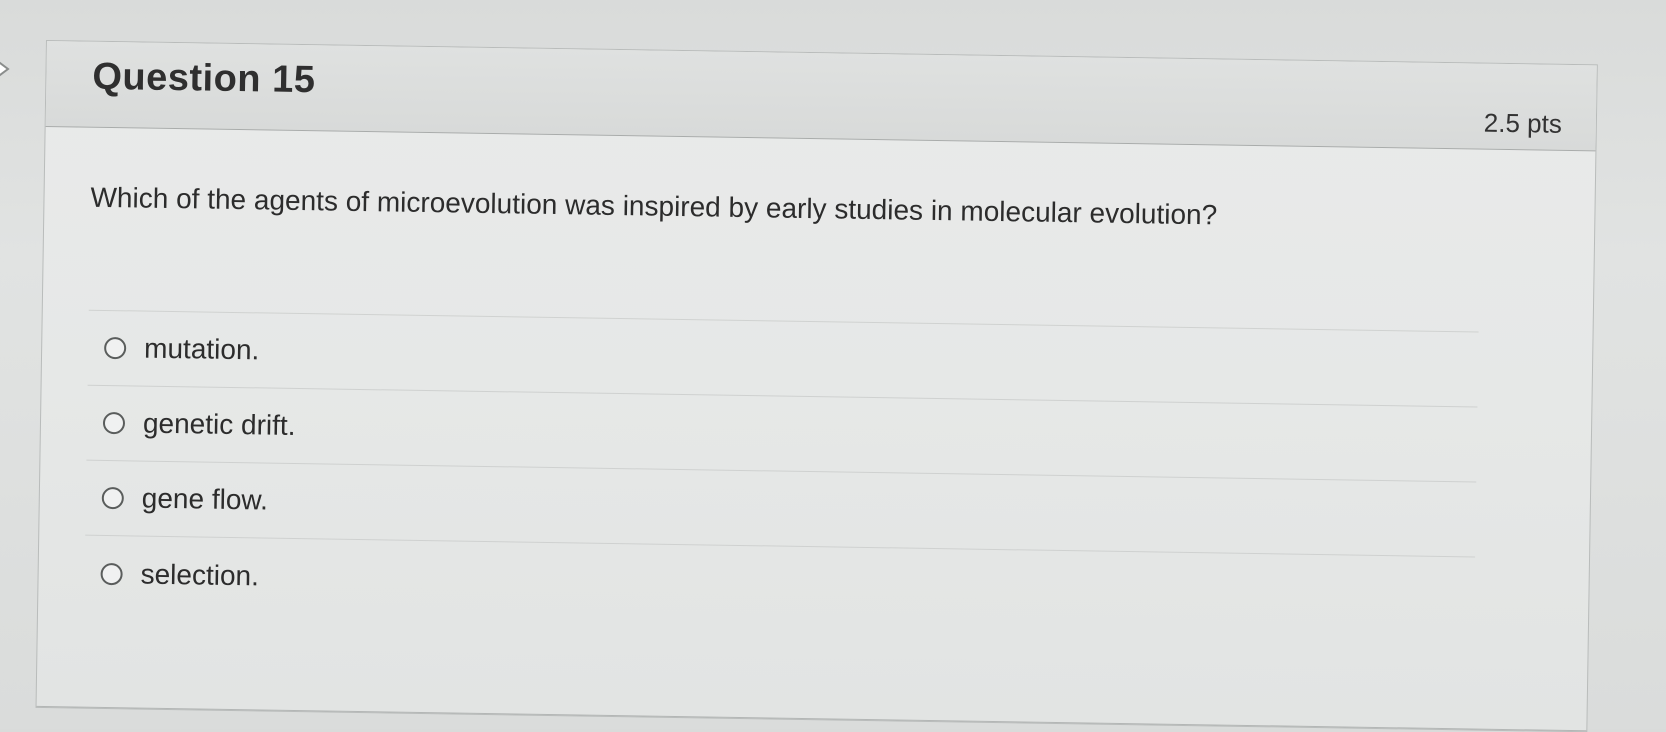  Describe the element at coordinates (811, 718) in the screenshot. I see `card-bottom-divider` at that location.